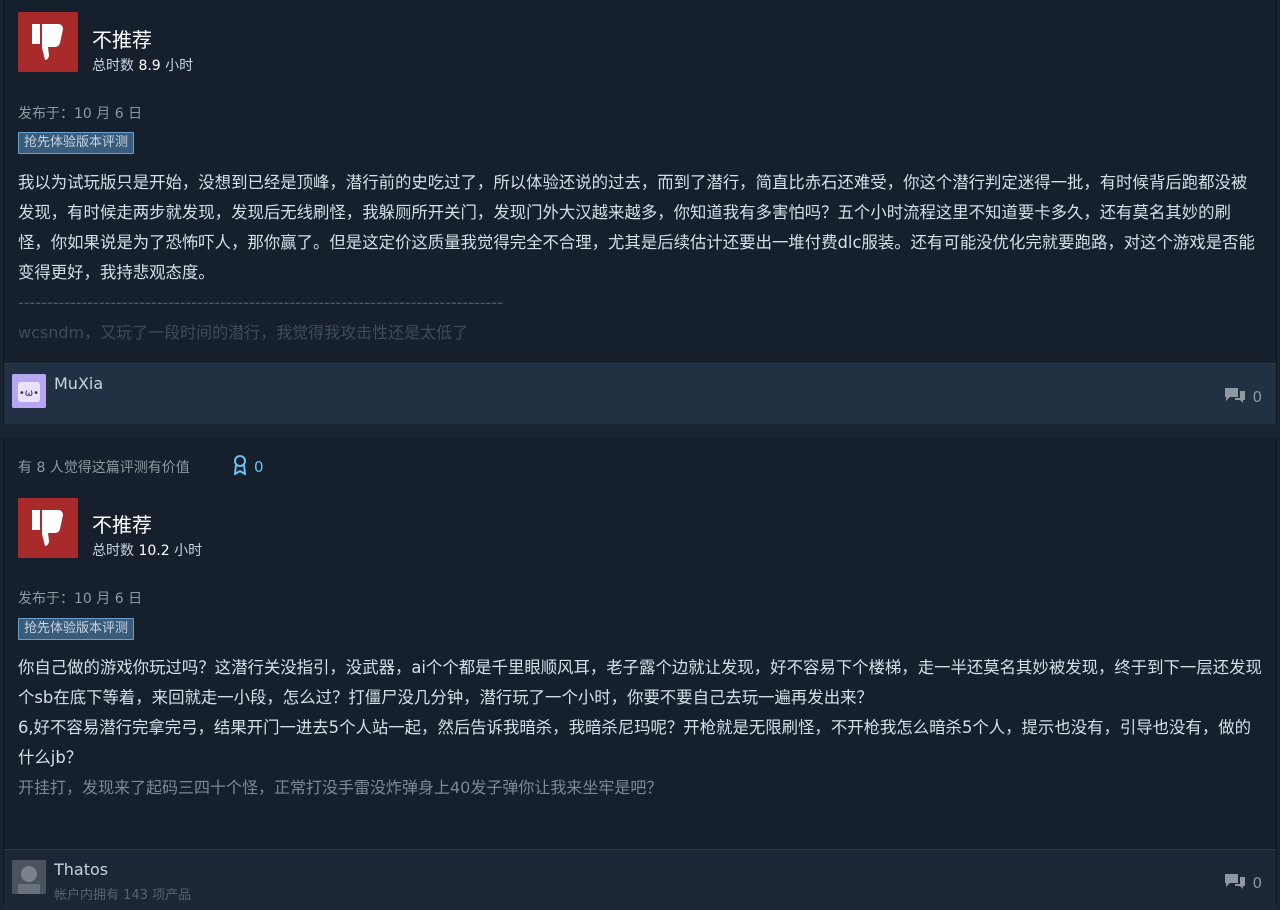 The image size is (1280, 910). What do you see at coordinates (259, 467) in the screenshot?
I see `award-count-value: 0` at bounding box center [259, 467].